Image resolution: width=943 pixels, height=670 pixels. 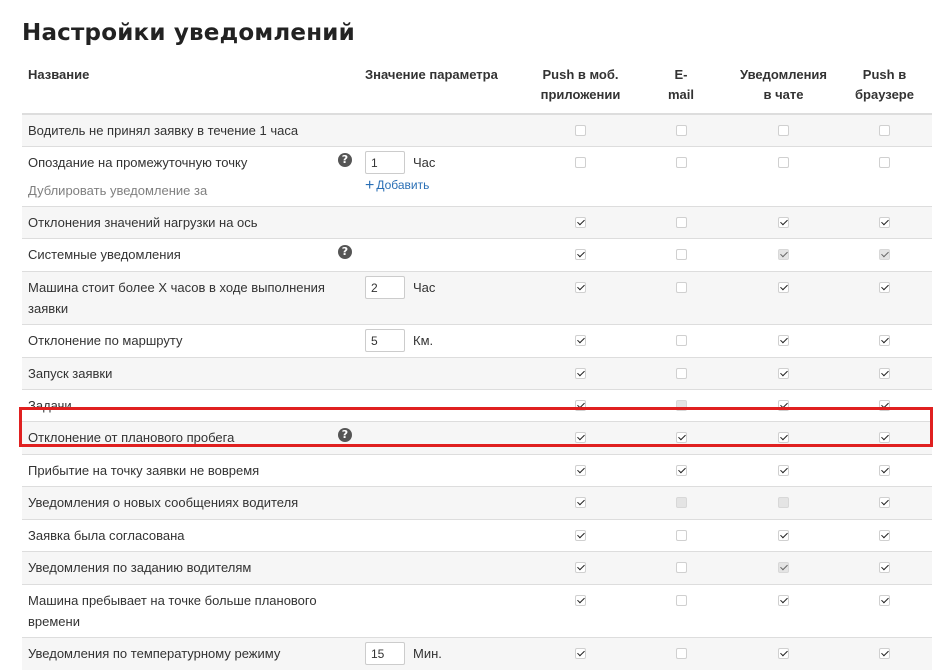 I want to click on table-row: Системные уведомления?, so click(x=477, y=255).